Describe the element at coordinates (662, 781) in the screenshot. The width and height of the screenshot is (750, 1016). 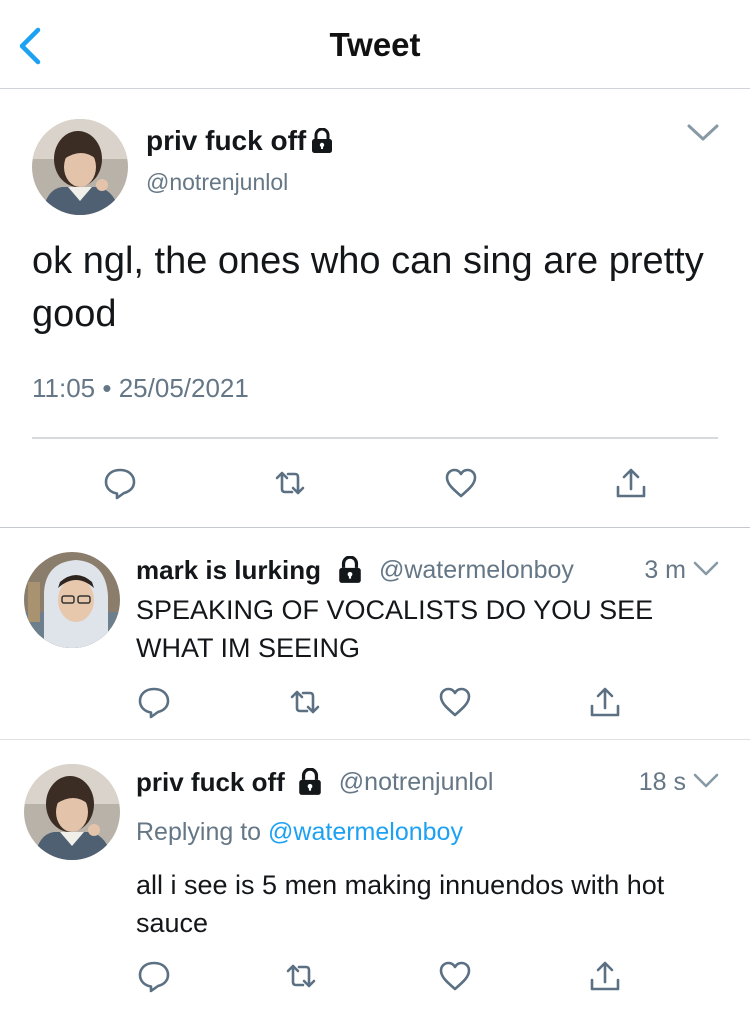
I see `reply-time: 18 s` at that location.